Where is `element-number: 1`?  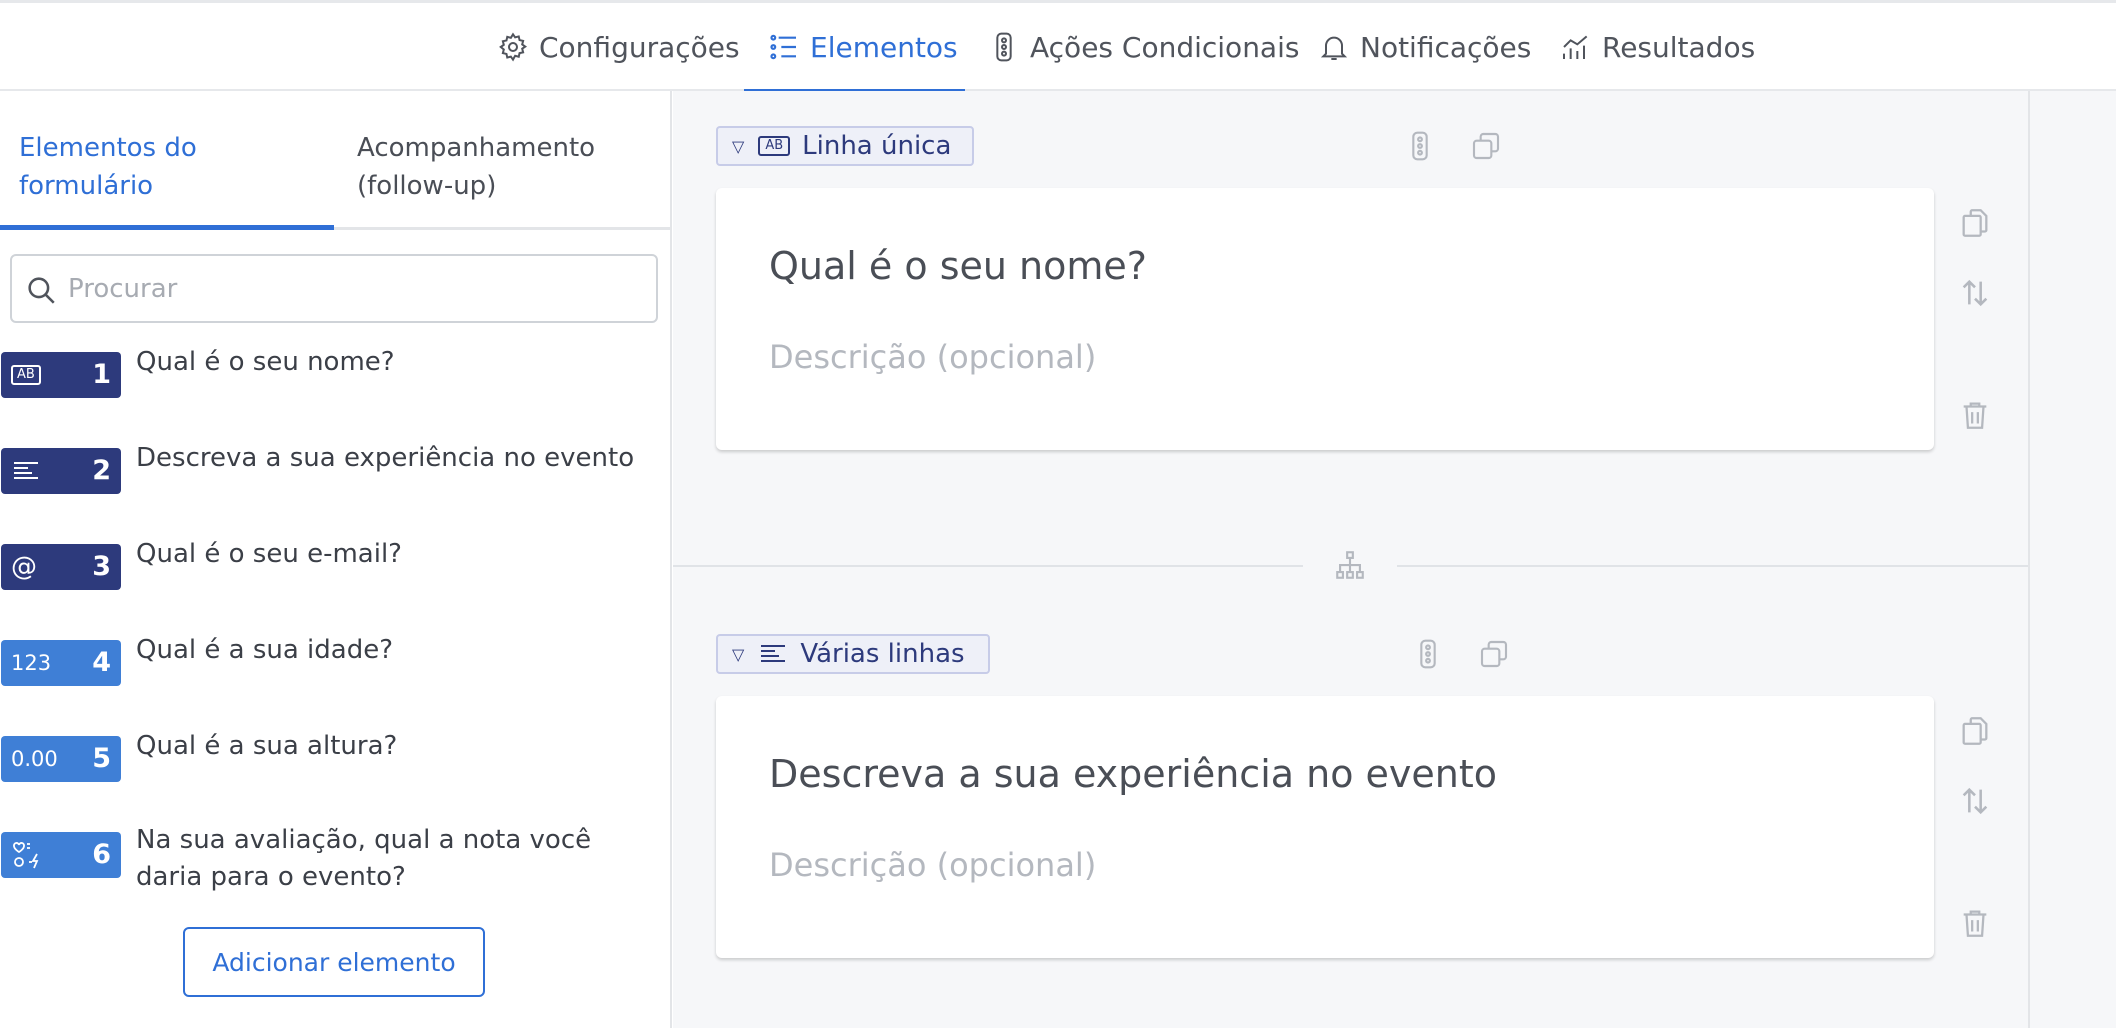
element-number: 1 is located at coordinates (101, 374).